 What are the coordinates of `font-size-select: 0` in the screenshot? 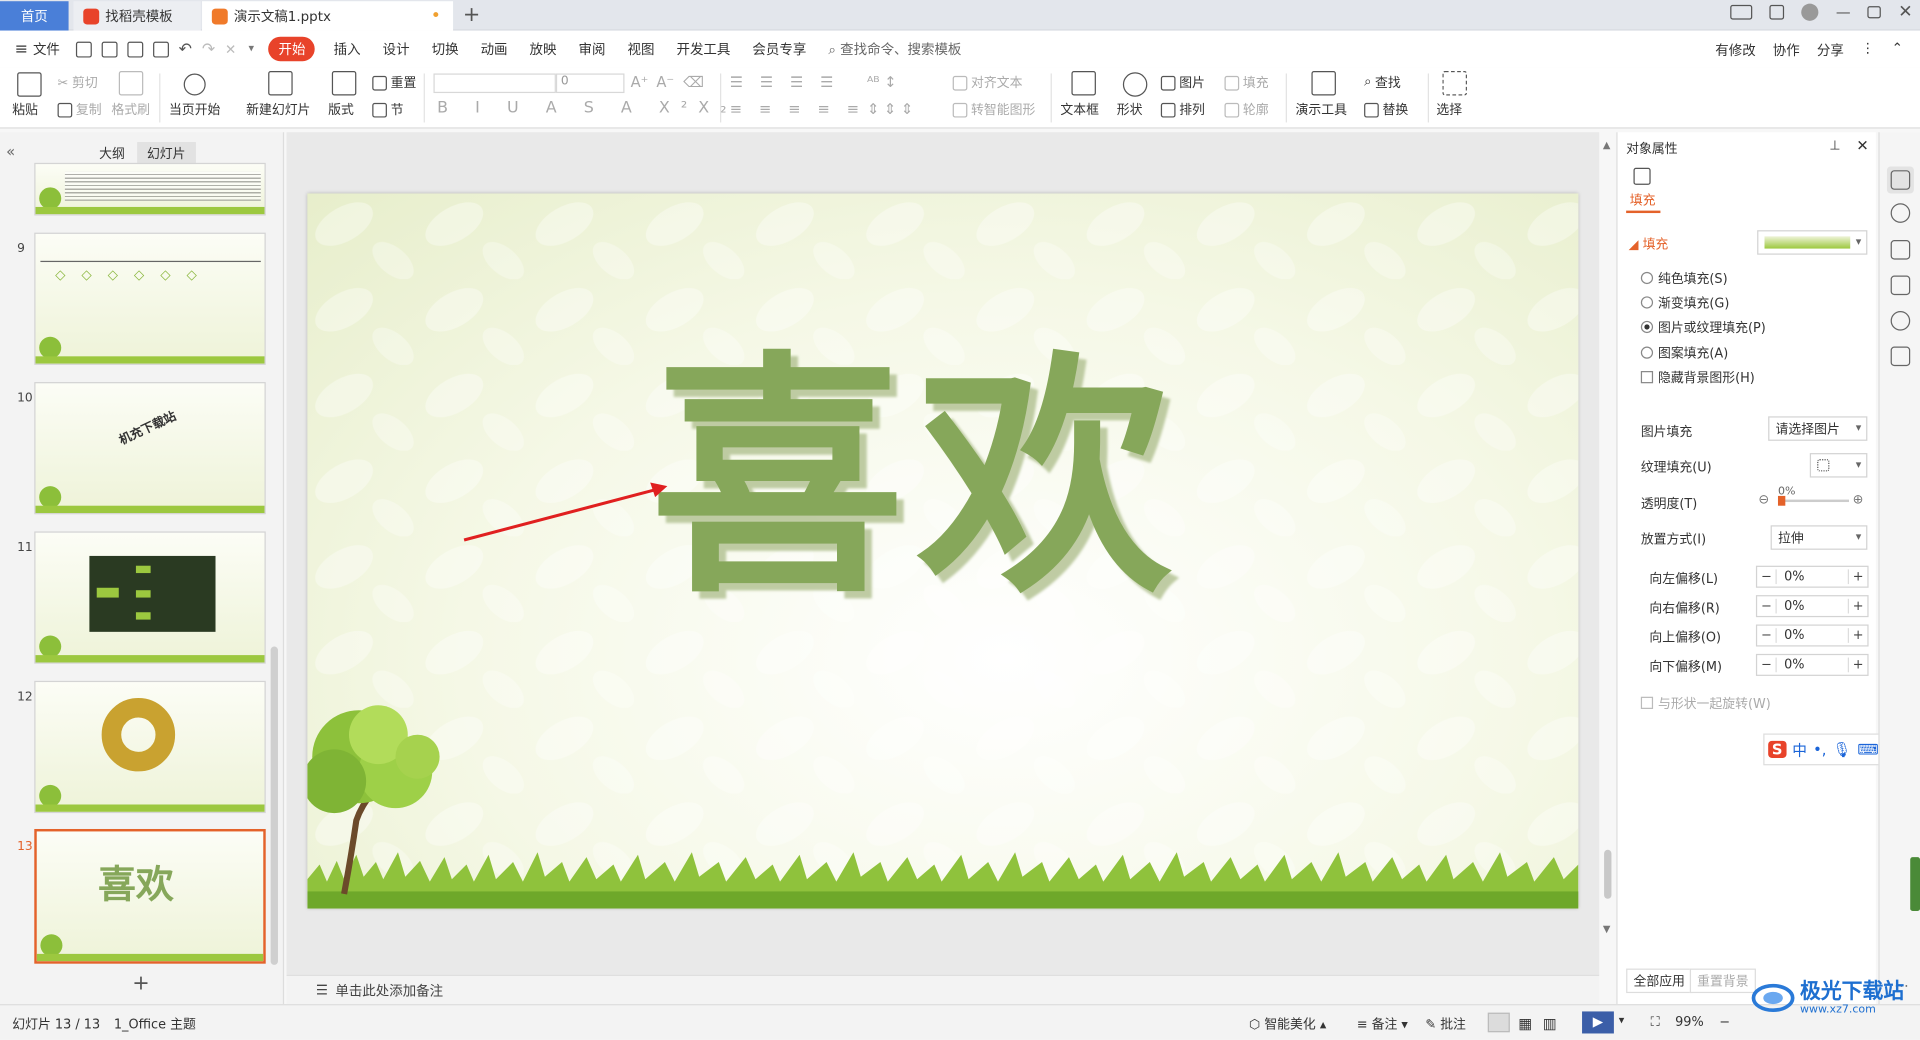 It's located at (590, 83).